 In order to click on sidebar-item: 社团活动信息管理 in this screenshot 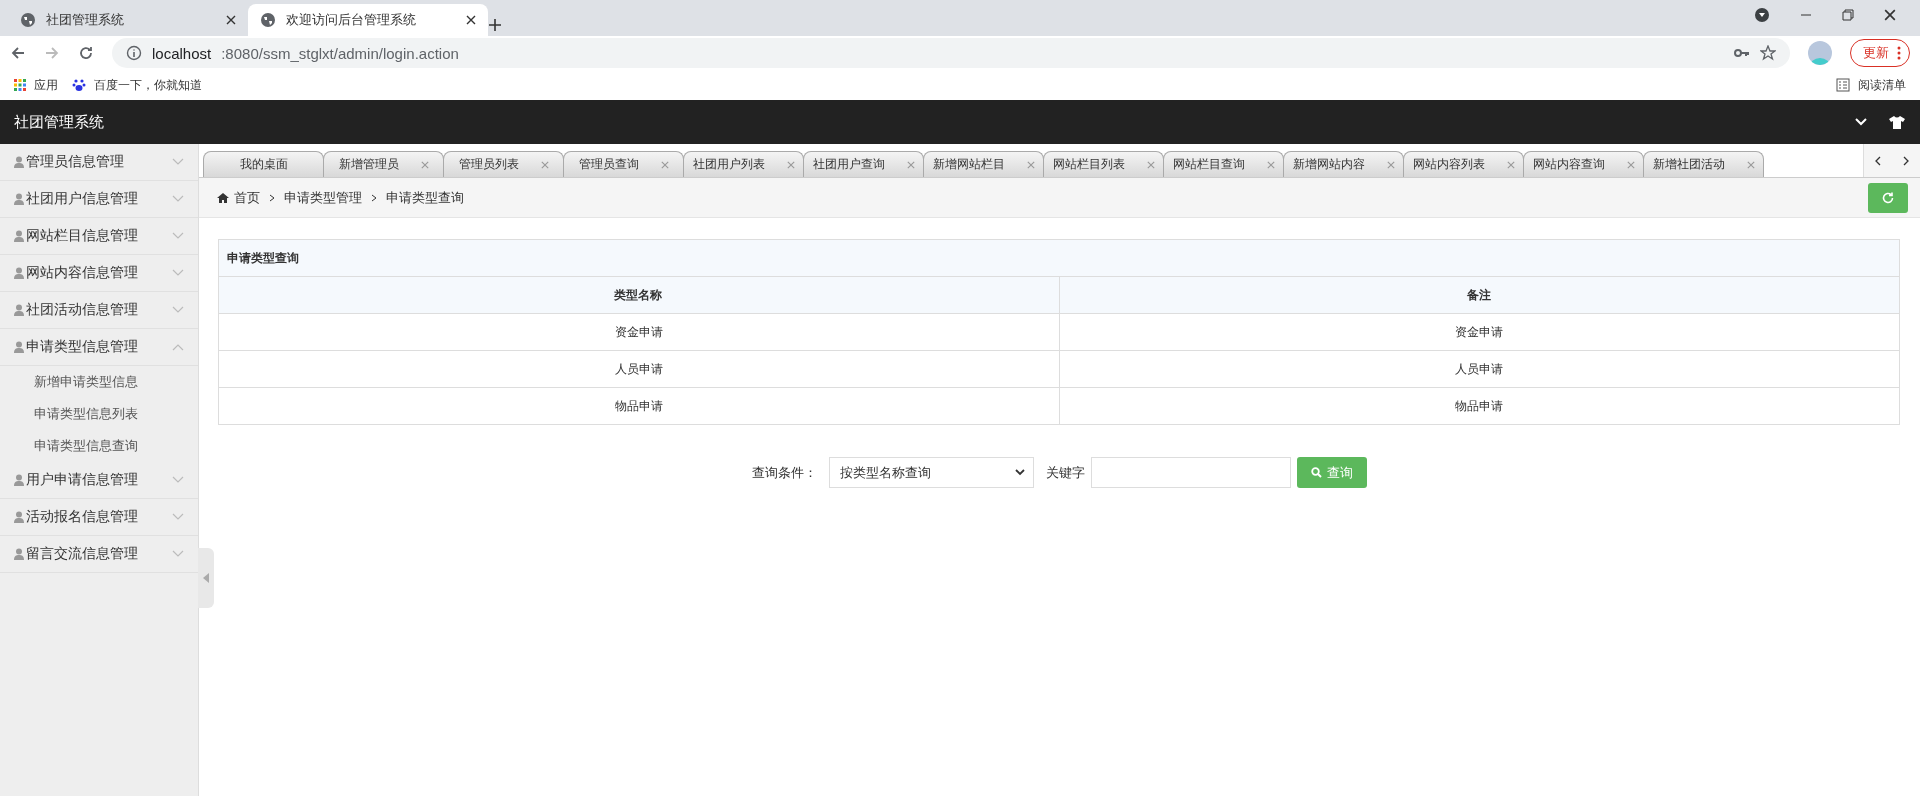, I will do `click(99, 310)`.